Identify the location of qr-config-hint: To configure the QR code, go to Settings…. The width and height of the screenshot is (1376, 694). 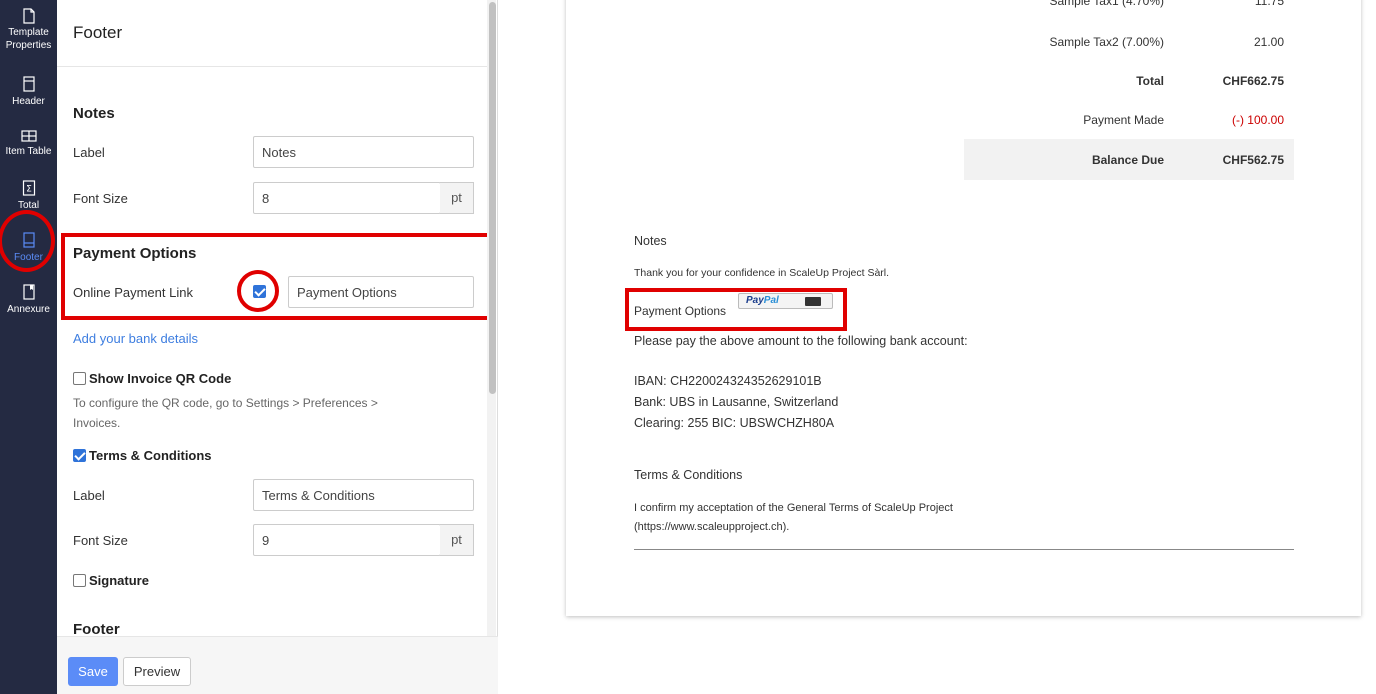
(225, 413).